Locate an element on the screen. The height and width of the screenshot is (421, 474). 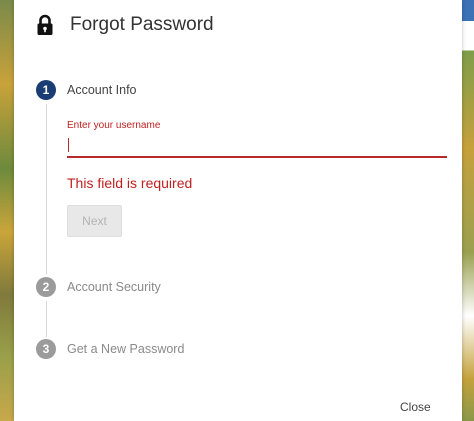
background-image-right is located at coordinates (468, 210).